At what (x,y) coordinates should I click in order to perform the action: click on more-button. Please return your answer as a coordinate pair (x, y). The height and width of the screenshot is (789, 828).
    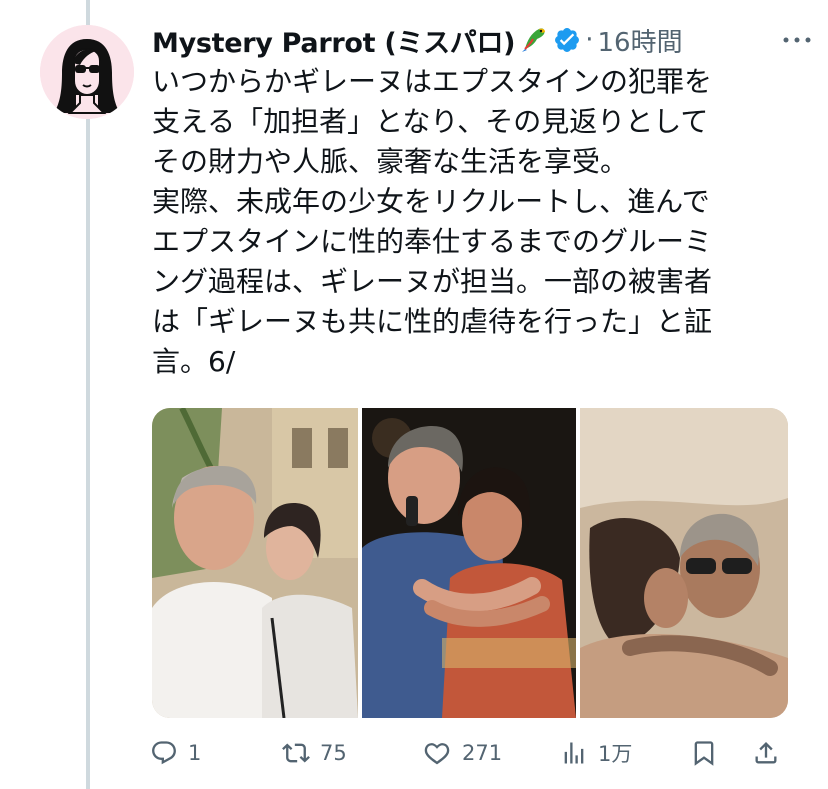
    Looking at the image, I should click on (797, 40).